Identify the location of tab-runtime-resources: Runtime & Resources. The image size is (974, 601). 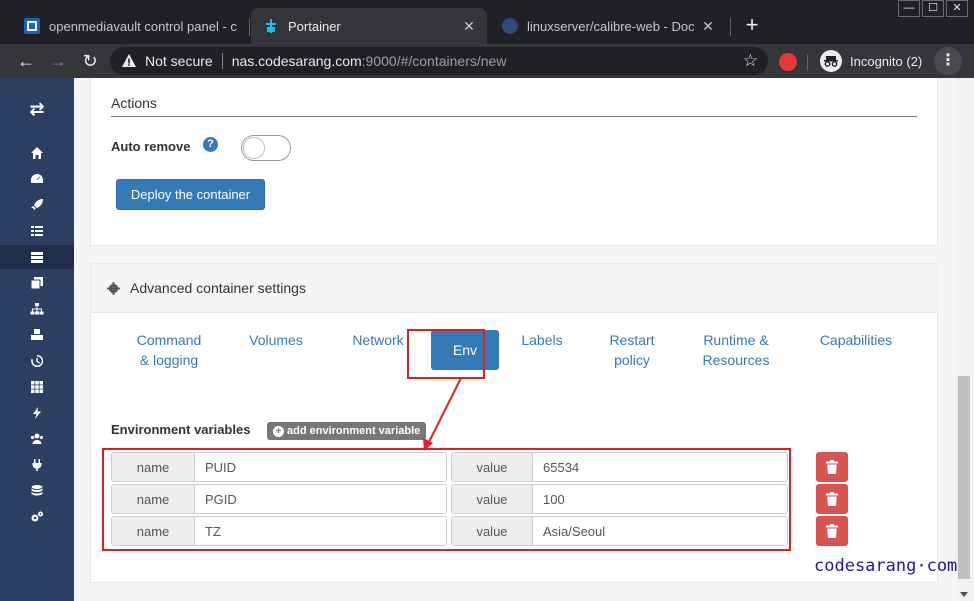
(736, 350).